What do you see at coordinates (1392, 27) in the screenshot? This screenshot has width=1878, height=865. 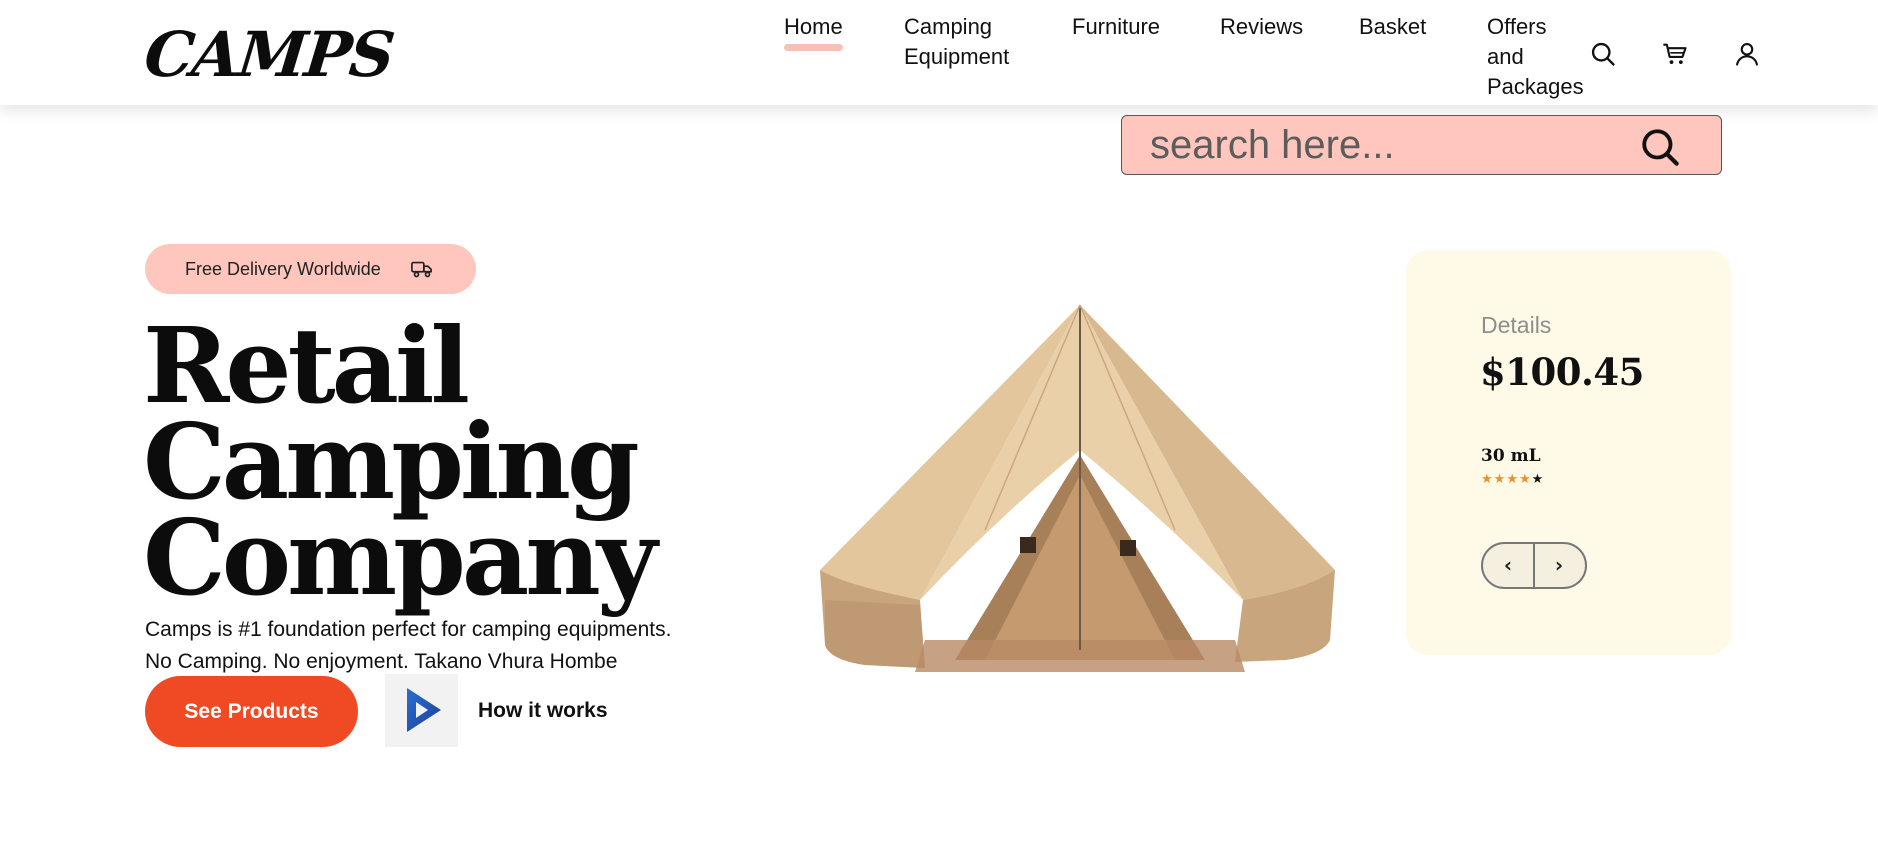 I see `nav-basket: Basket` at bounding box center [1392, 27].